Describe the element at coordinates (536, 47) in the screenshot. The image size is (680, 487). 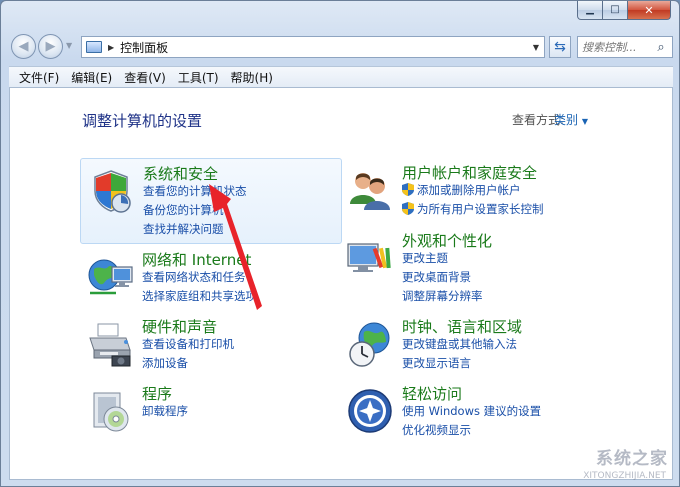
I see `address-dropdown-icon: ▼` at that location.